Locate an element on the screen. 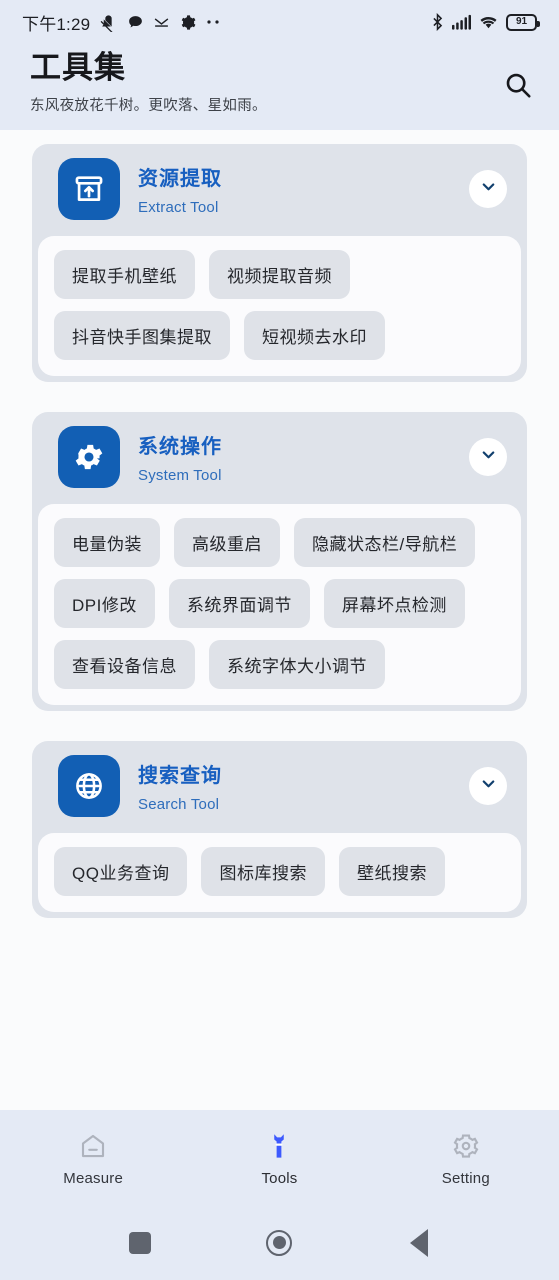 The image size is (559, 1280). tool-group-header: 系统操作 System Tool is located at coordinates (279, 458).